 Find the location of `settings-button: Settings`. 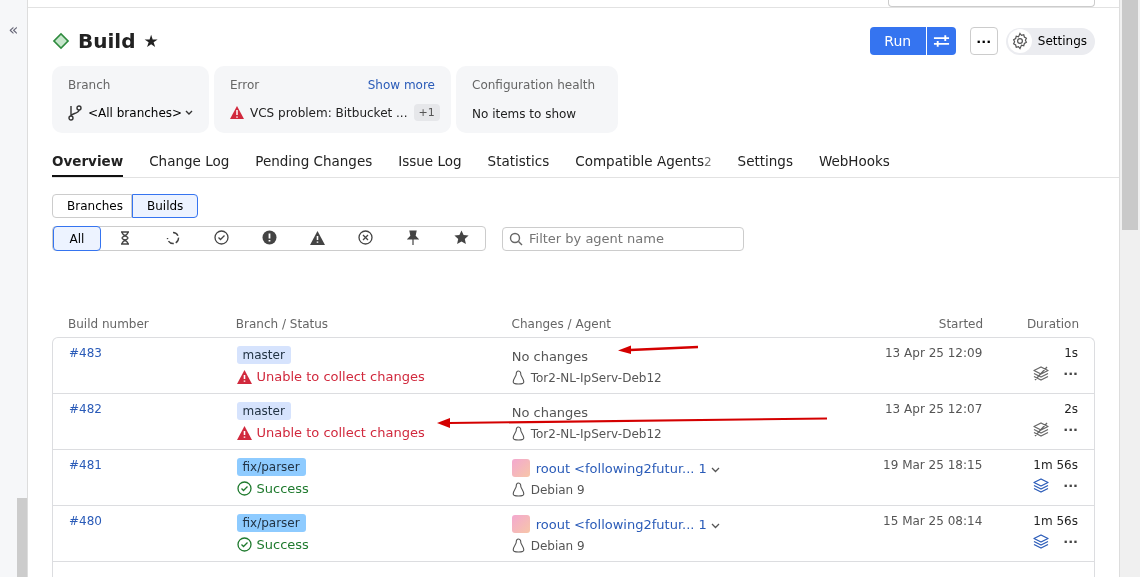

settings-button: Settings is located at coordinates (1050, 41).